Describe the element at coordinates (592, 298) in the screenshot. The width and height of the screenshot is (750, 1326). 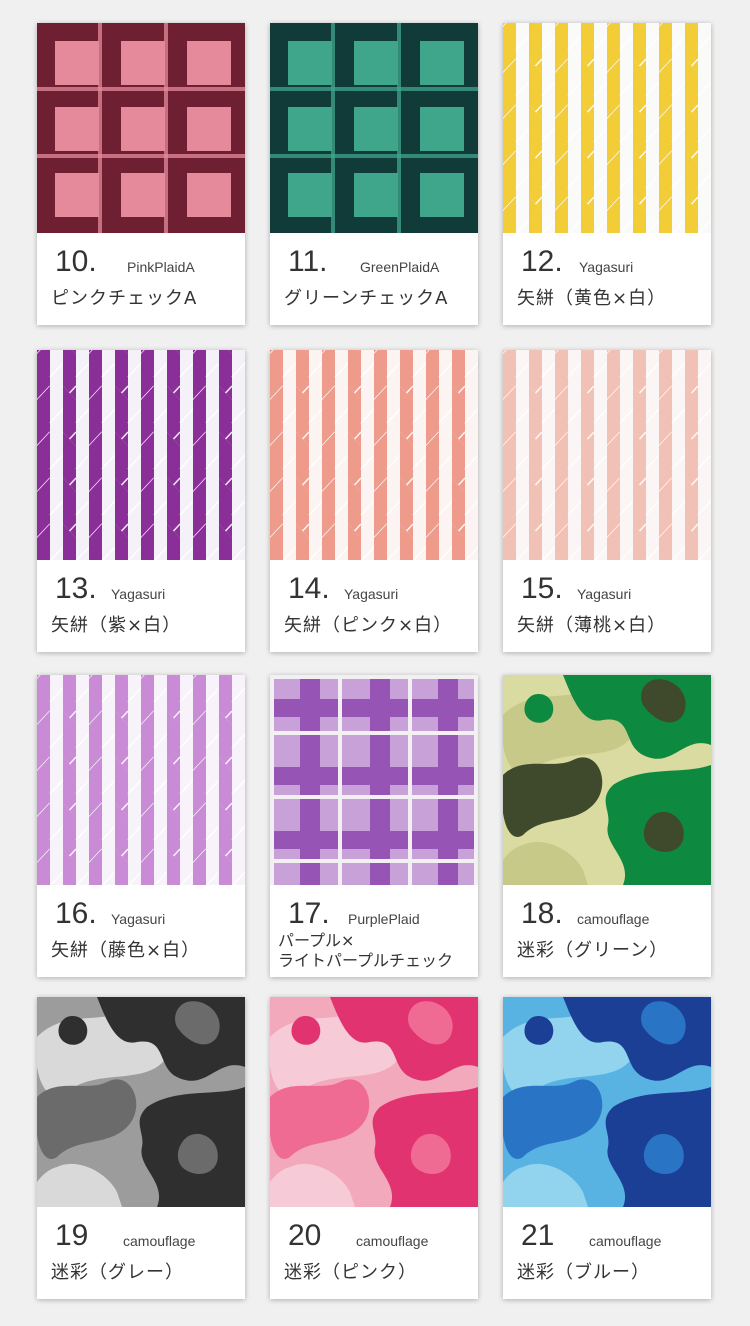
I see `item-name: 矢絣（黄色×白）` at that location.